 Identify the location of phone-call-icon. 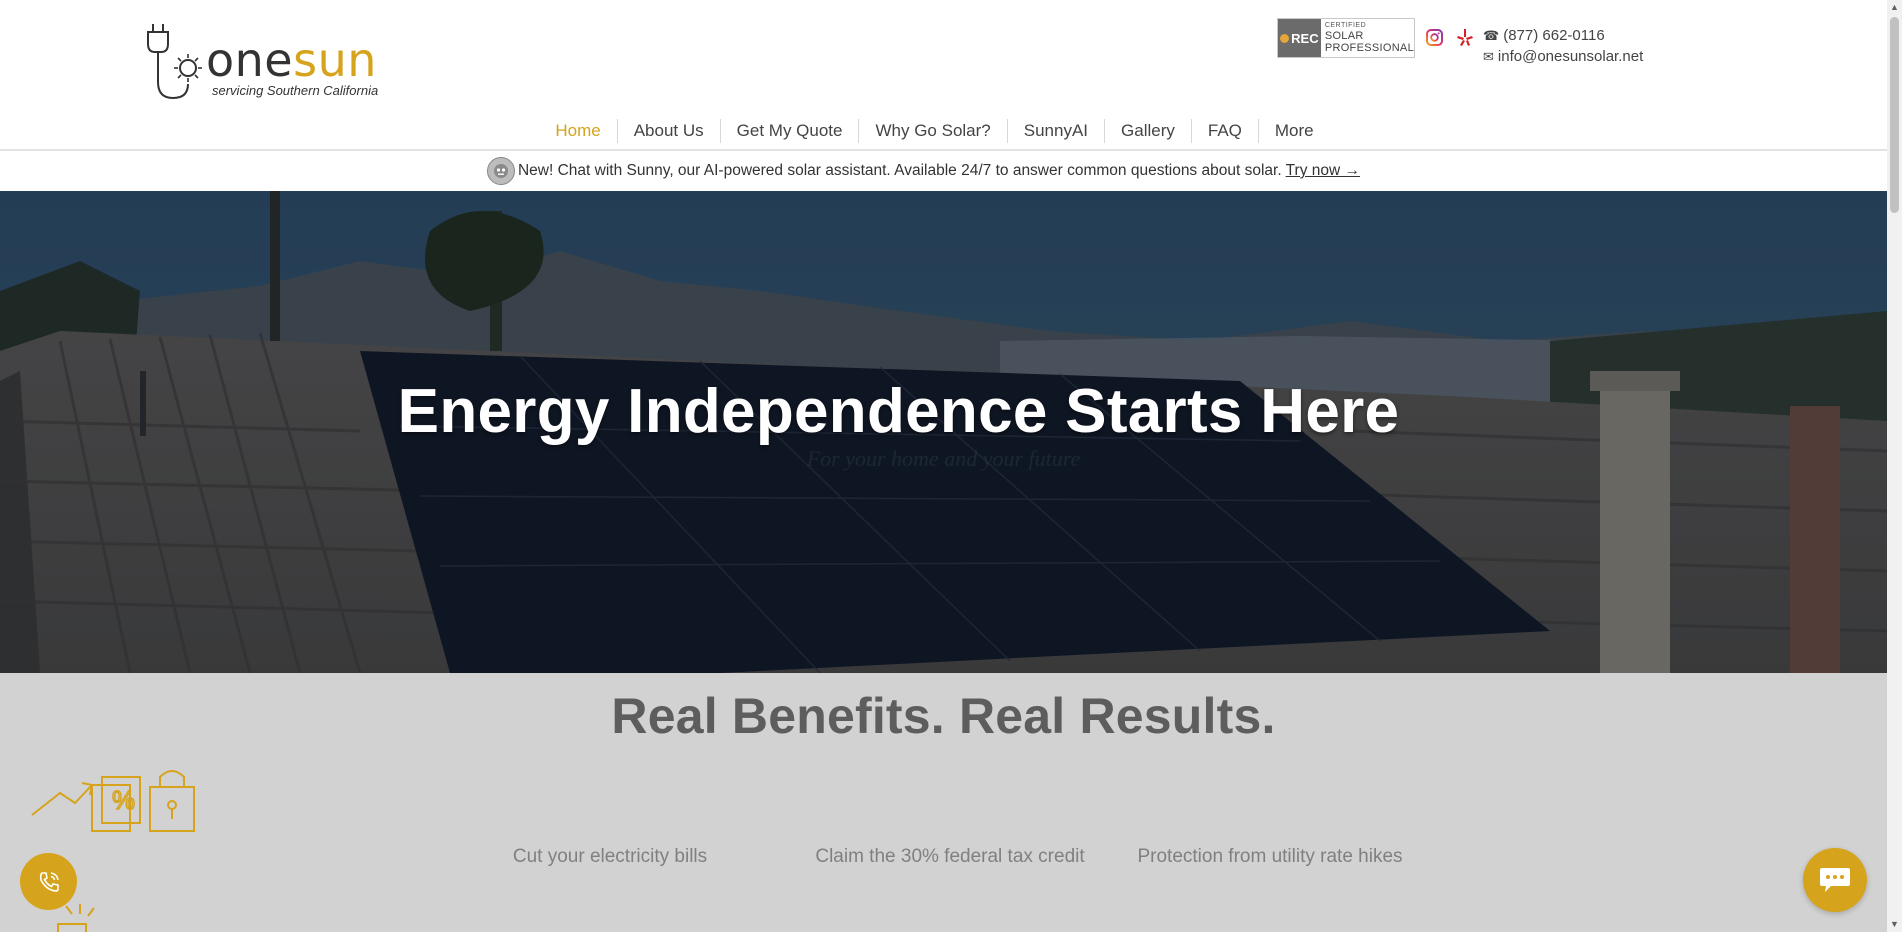
(49, 881).